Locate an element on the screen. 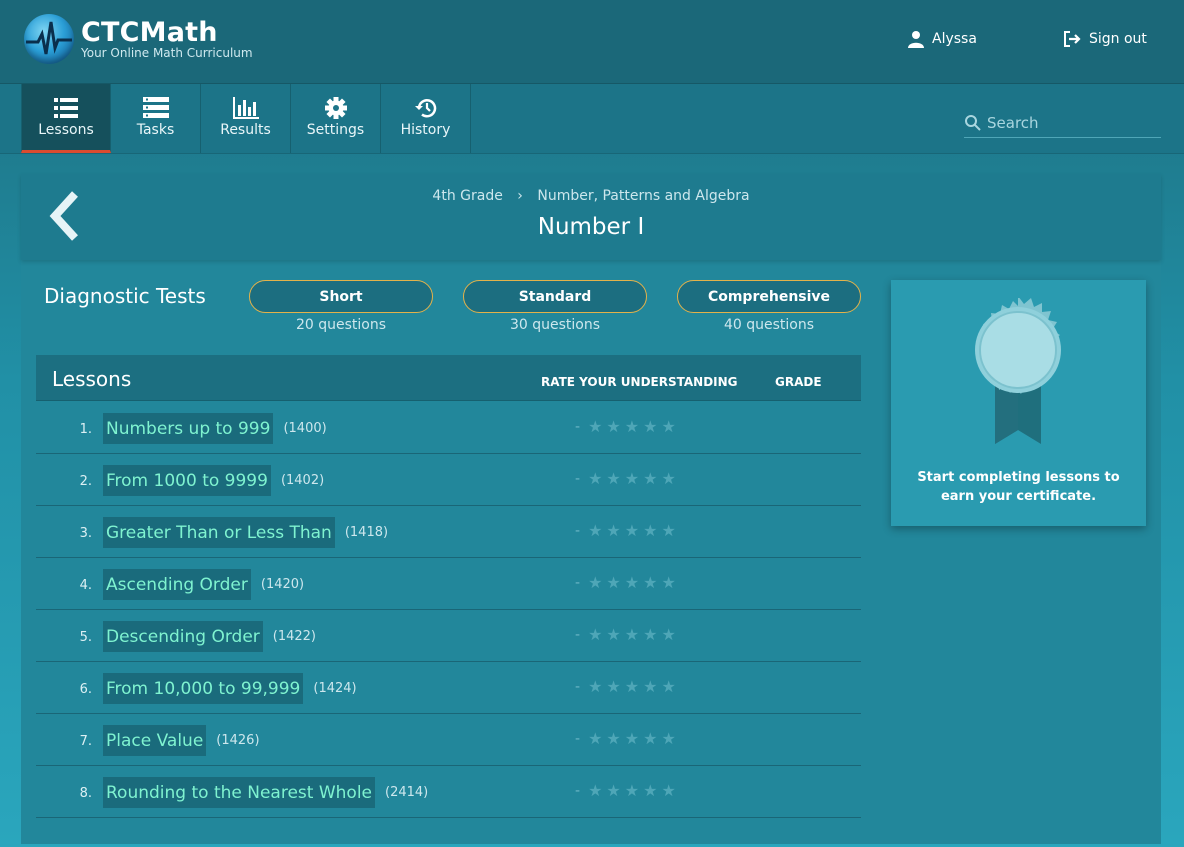  tab-lessons: Lessons is located at coordinates (66, 118).